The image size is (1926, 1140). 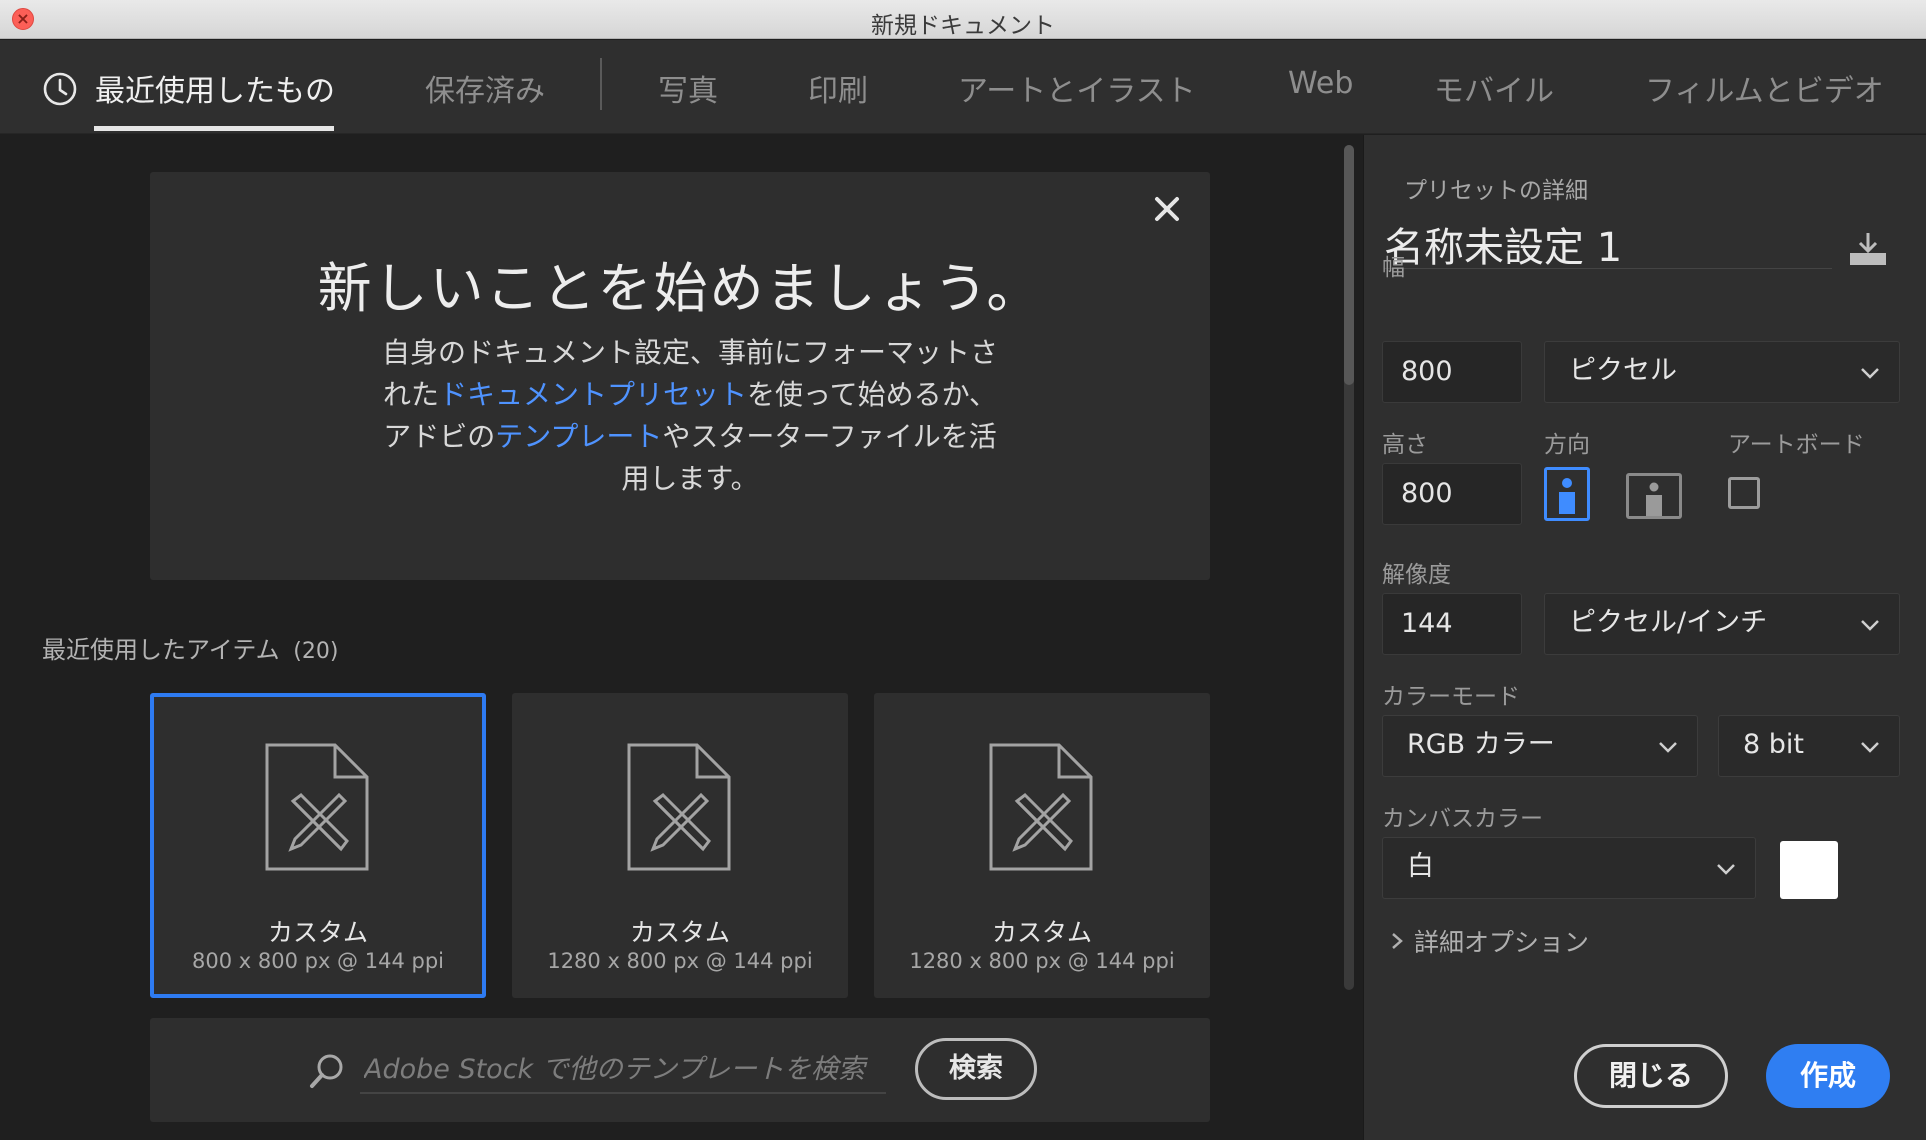 I want to click on tab-film-video: フィルムとビデオ, so click(x=1764, y=88).